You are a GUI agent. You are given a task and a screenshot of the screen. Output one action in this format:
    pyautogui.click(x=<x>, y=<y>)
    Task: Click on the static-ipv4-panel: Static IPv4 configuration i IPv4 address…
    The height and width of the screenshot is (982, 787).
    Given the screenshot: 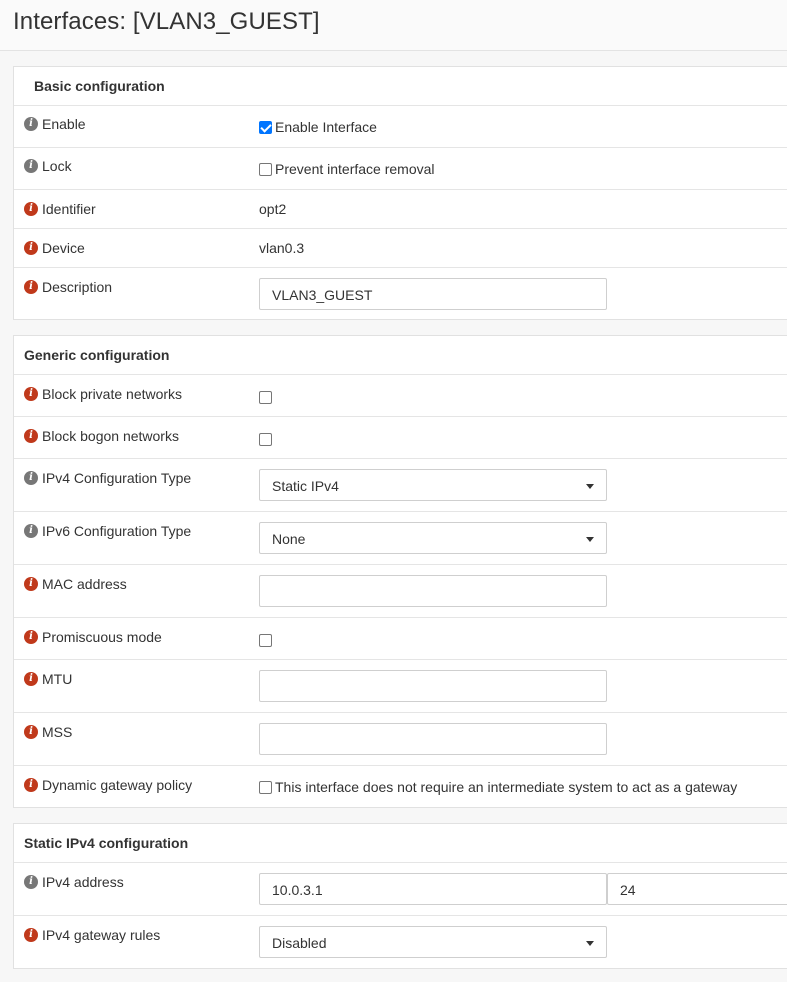 What is the action you would take?
    pyautogui.click(x=400, y=896)
    